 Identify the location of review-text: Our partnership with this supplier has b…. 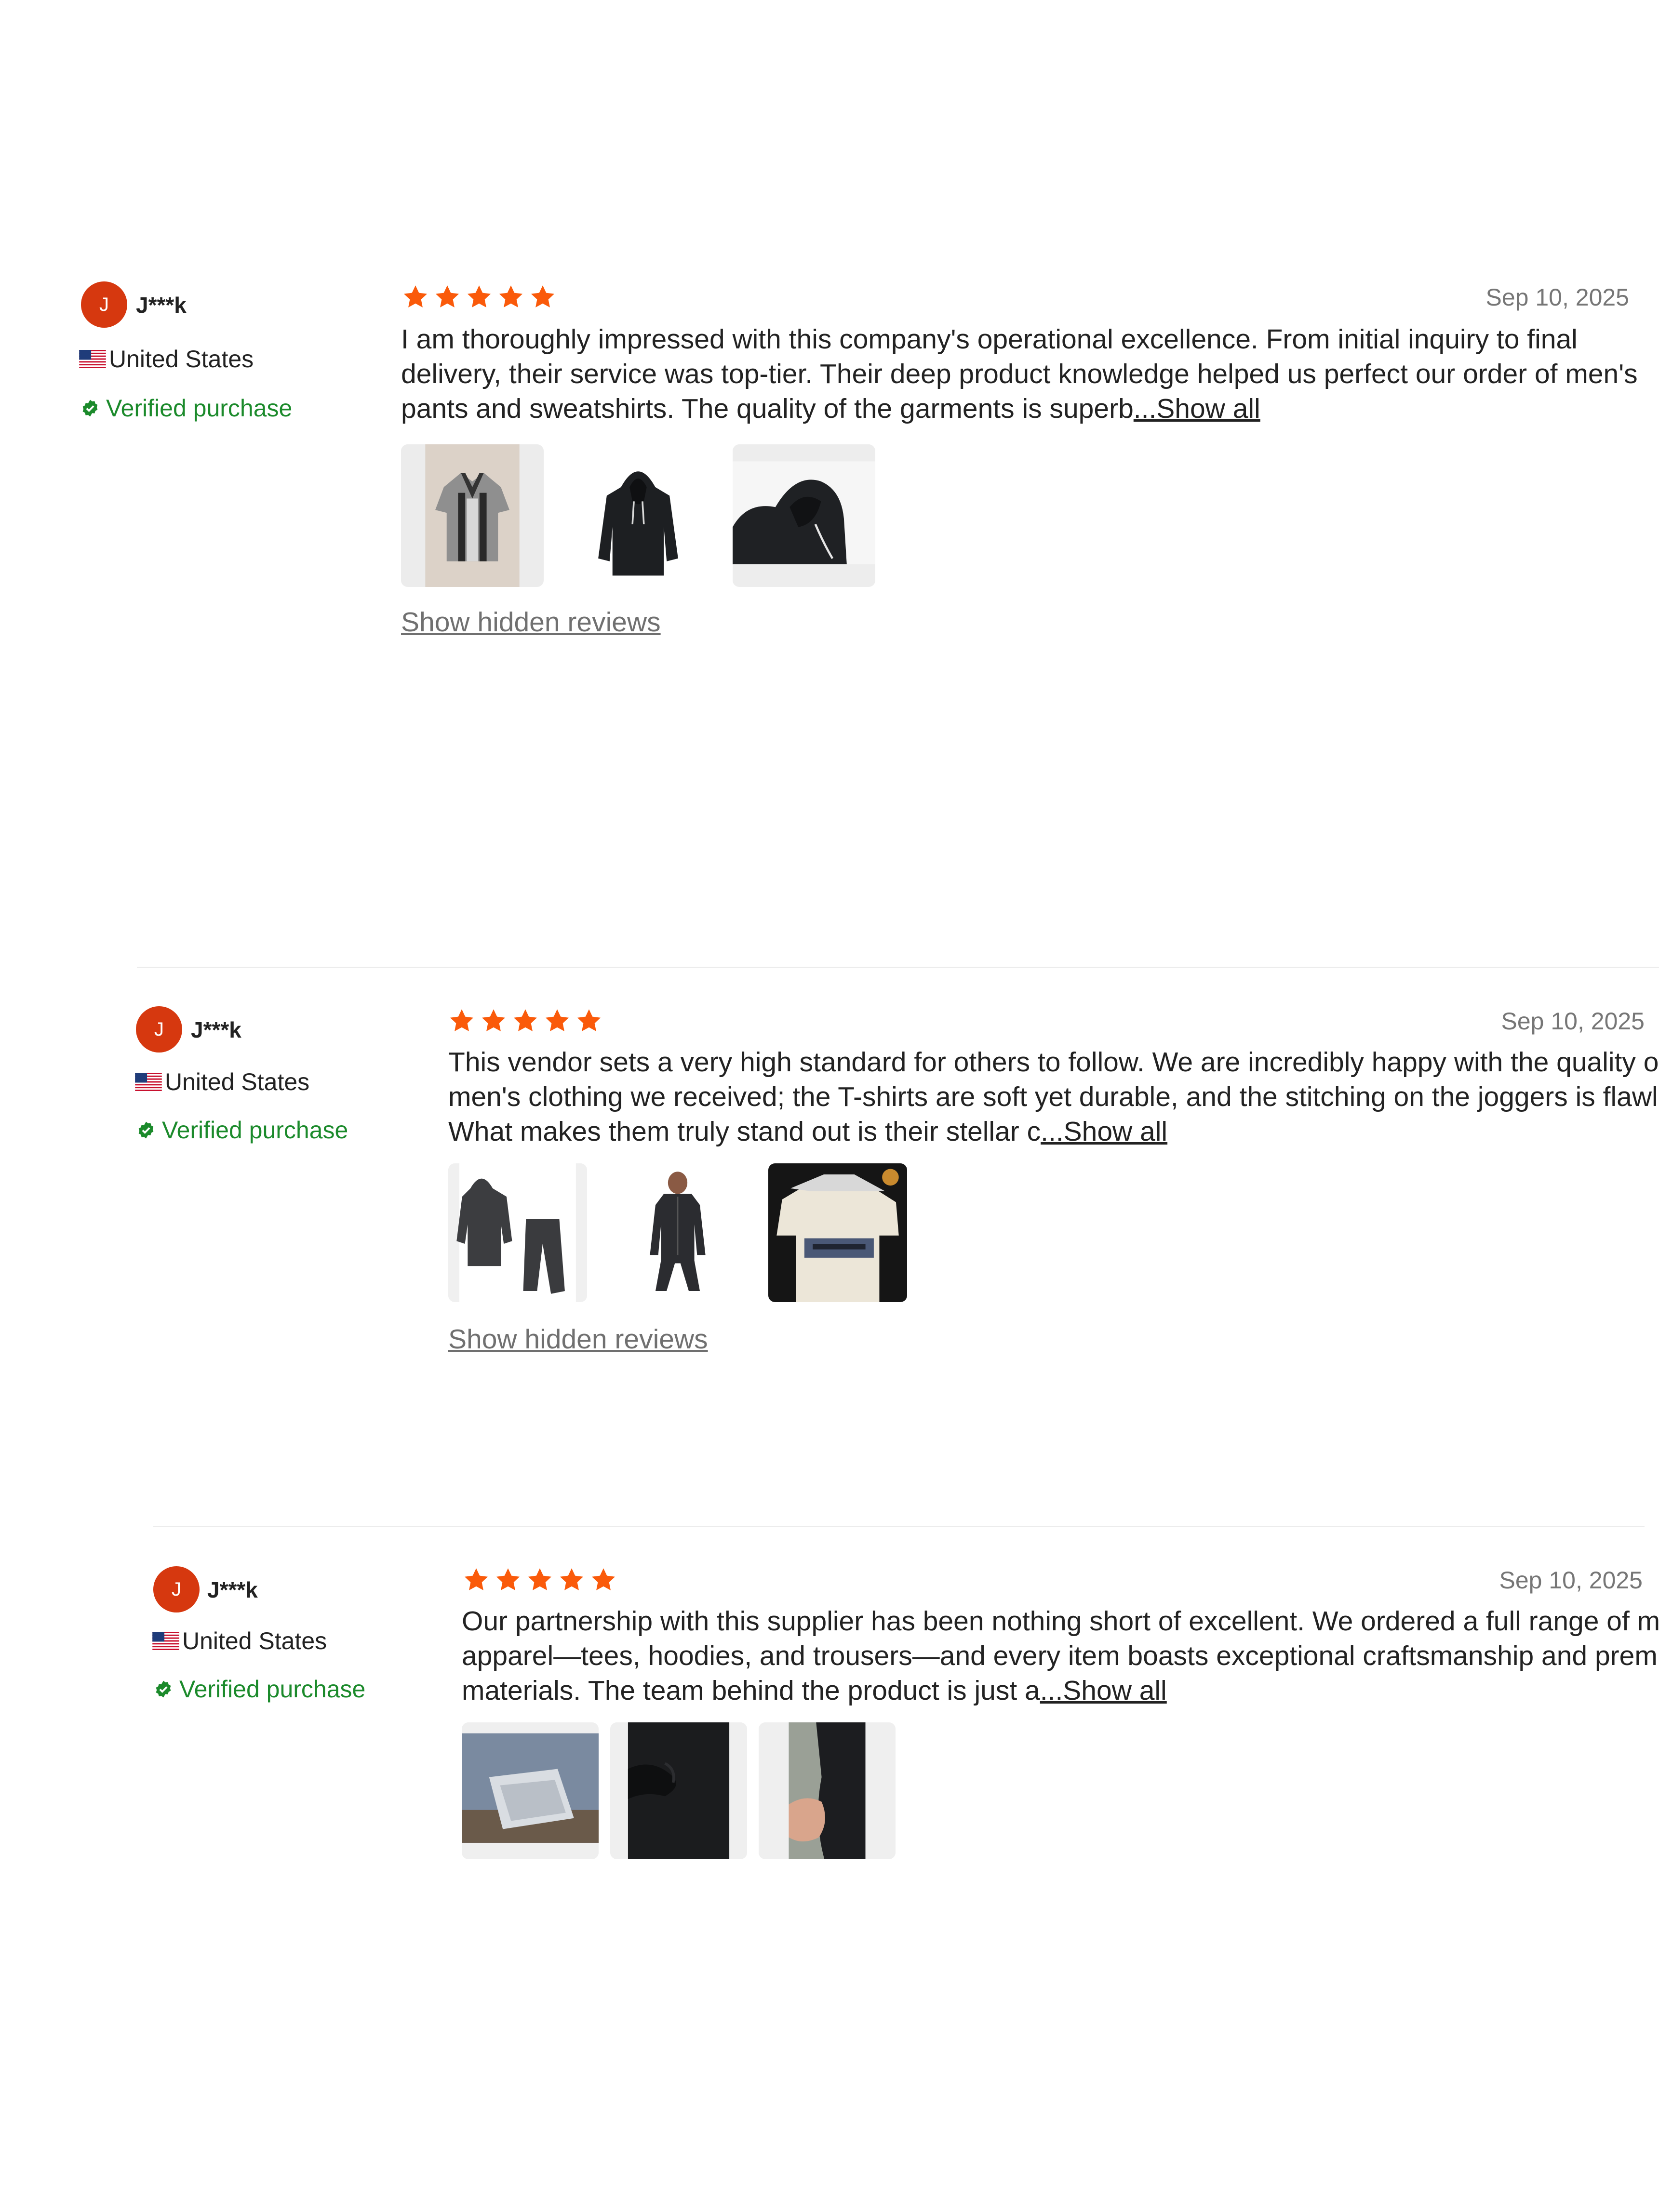
(1060, 1656).